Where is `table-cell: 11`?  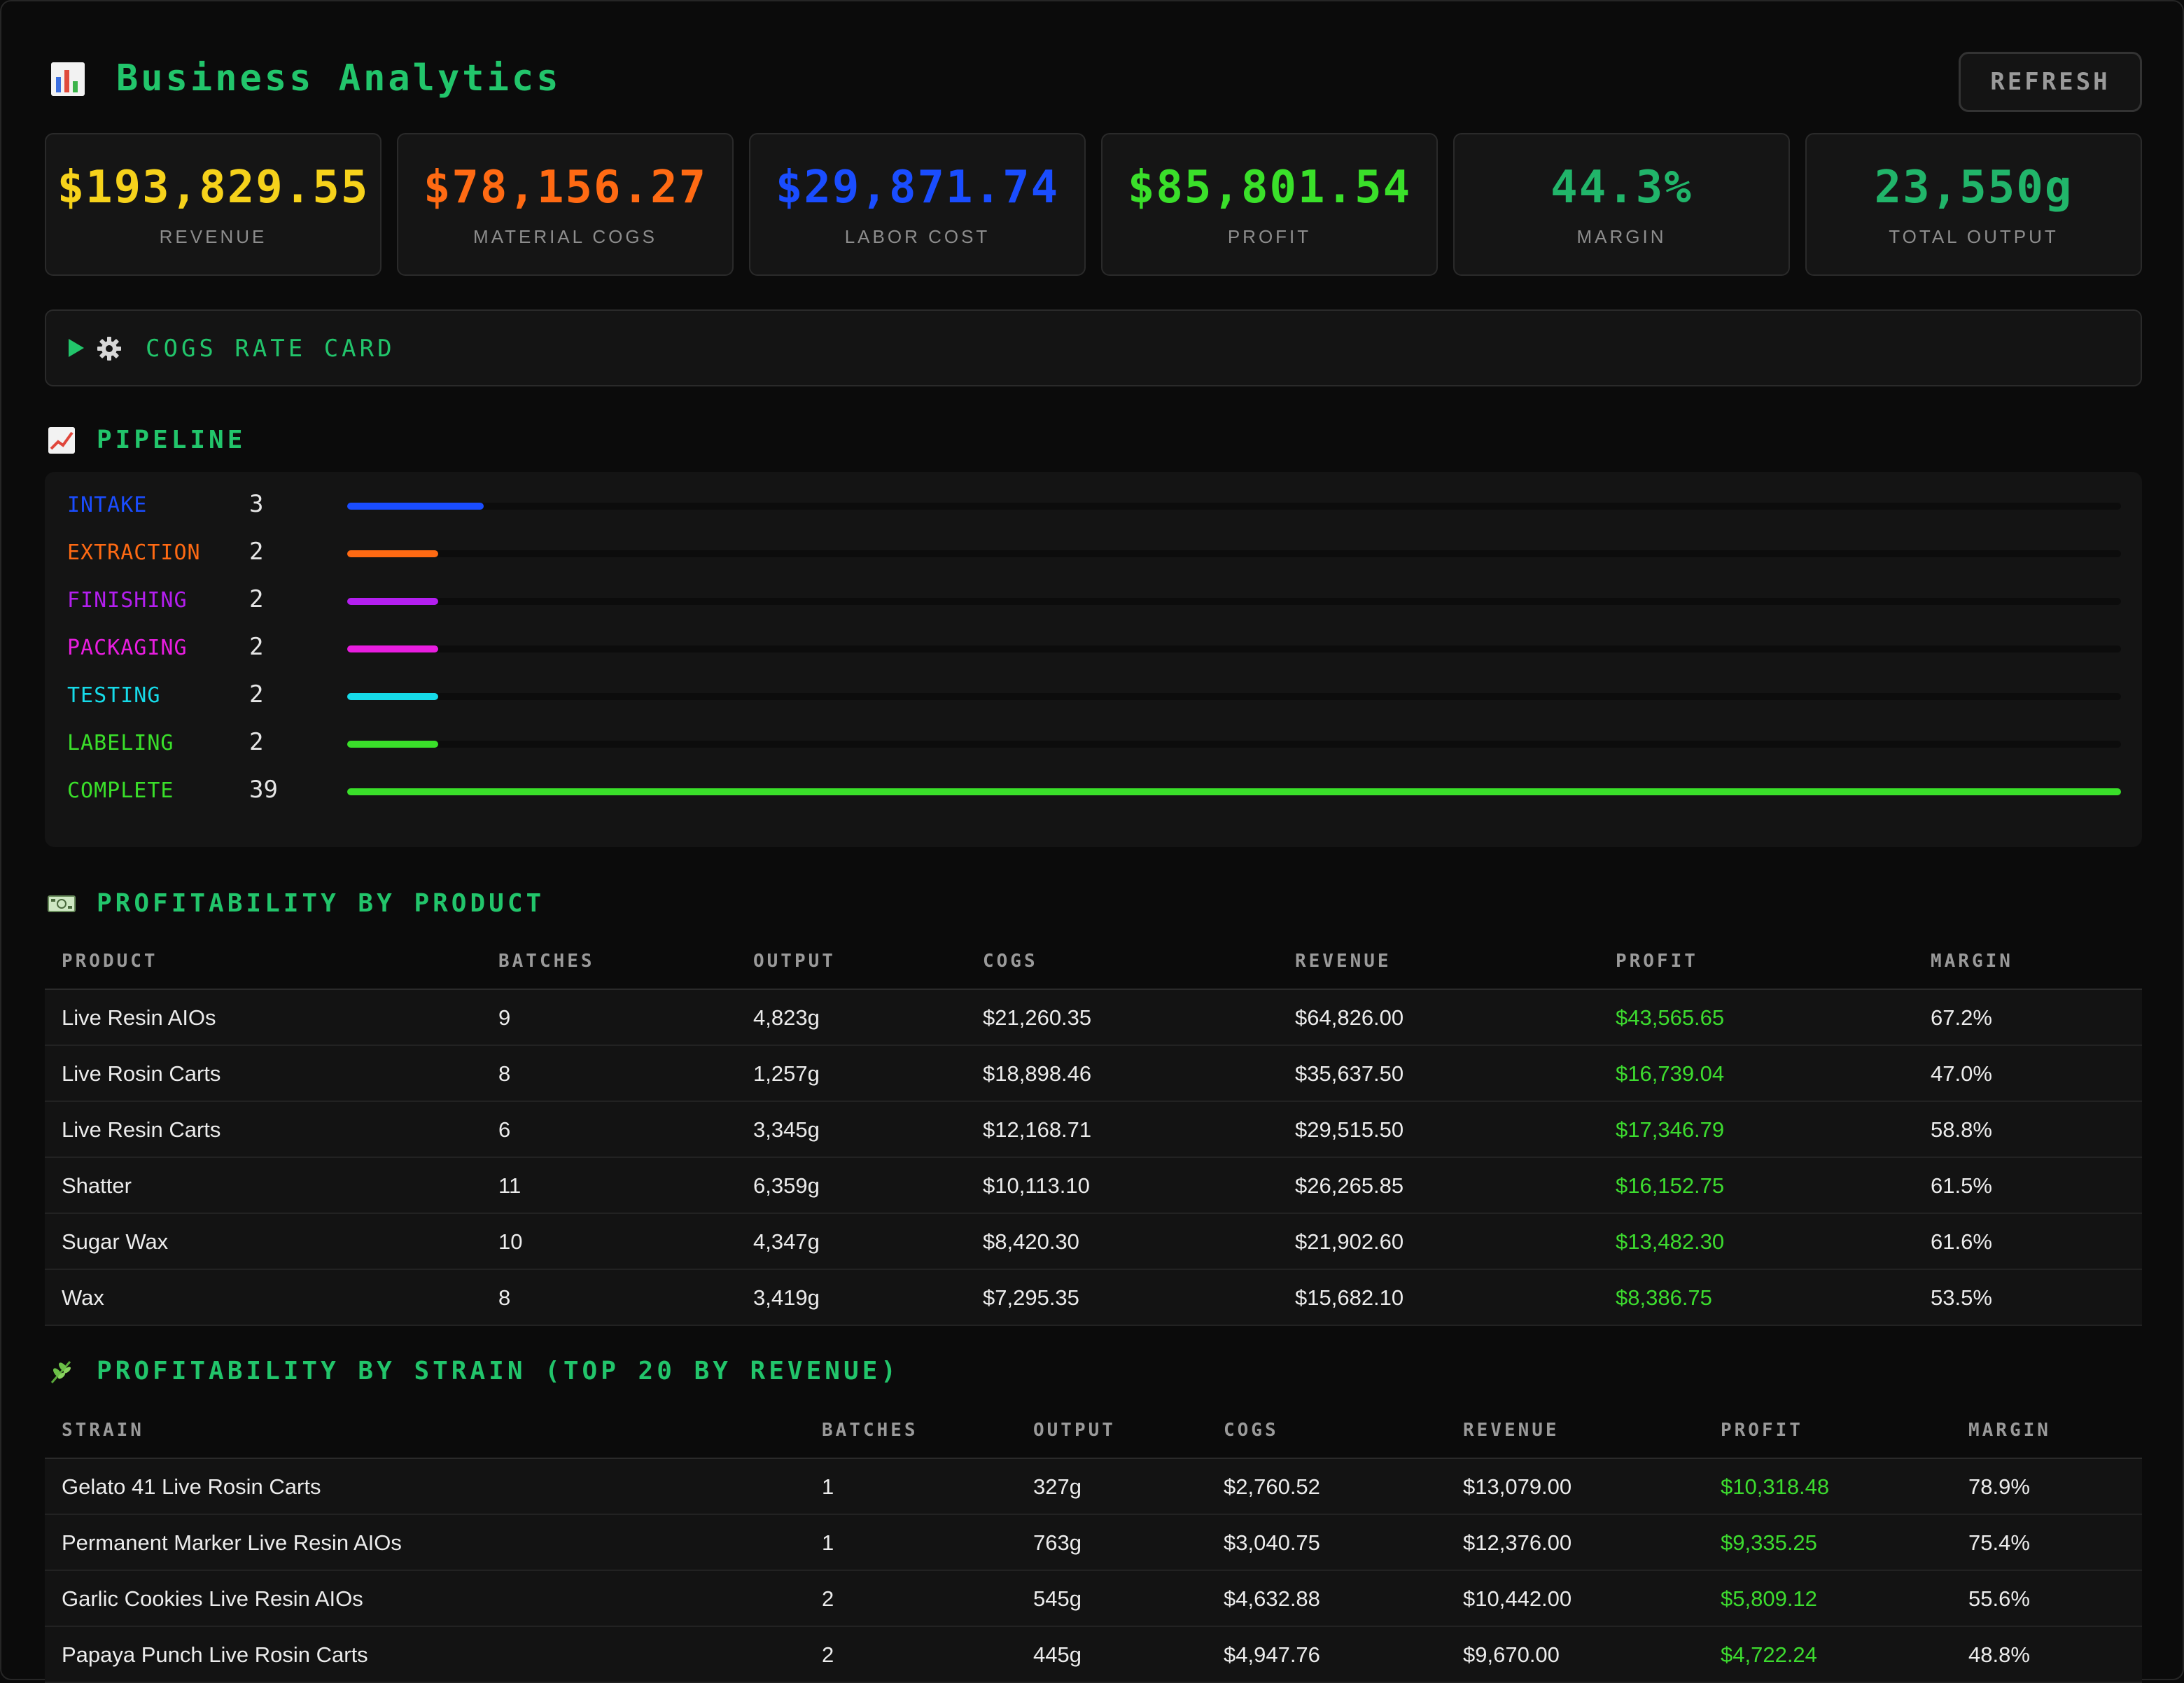
table-cell: 11 is located at coordinates (510, 1185).